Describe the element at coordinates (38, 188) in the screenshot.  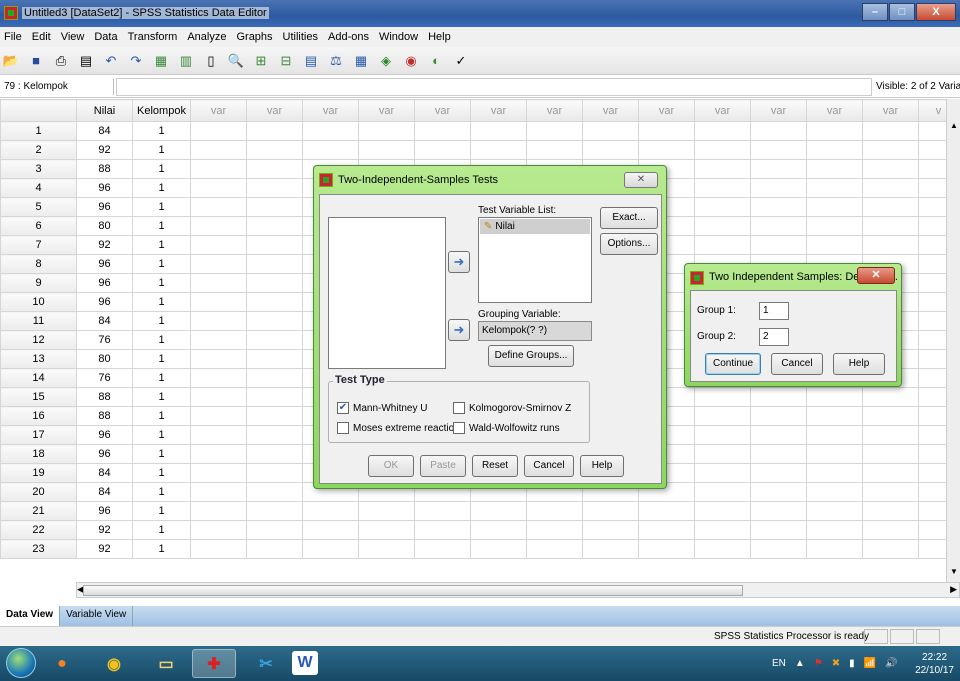
I see `row-header: 4` at that location.